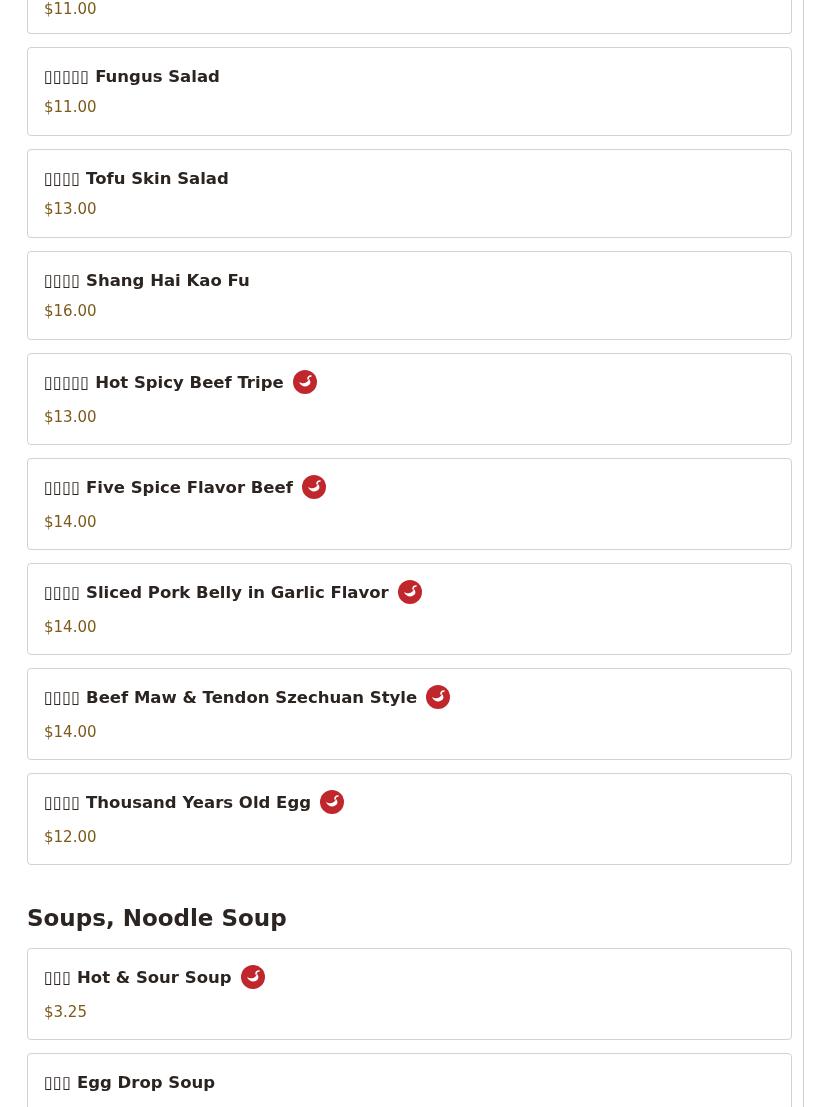 The height and width of the screenshot is (1107, 824). Describe the element at coordinates (136, 178) in the screenshot. I see `dish-name: ▯▯▯▯ Tofu Skin Salad` at that location.